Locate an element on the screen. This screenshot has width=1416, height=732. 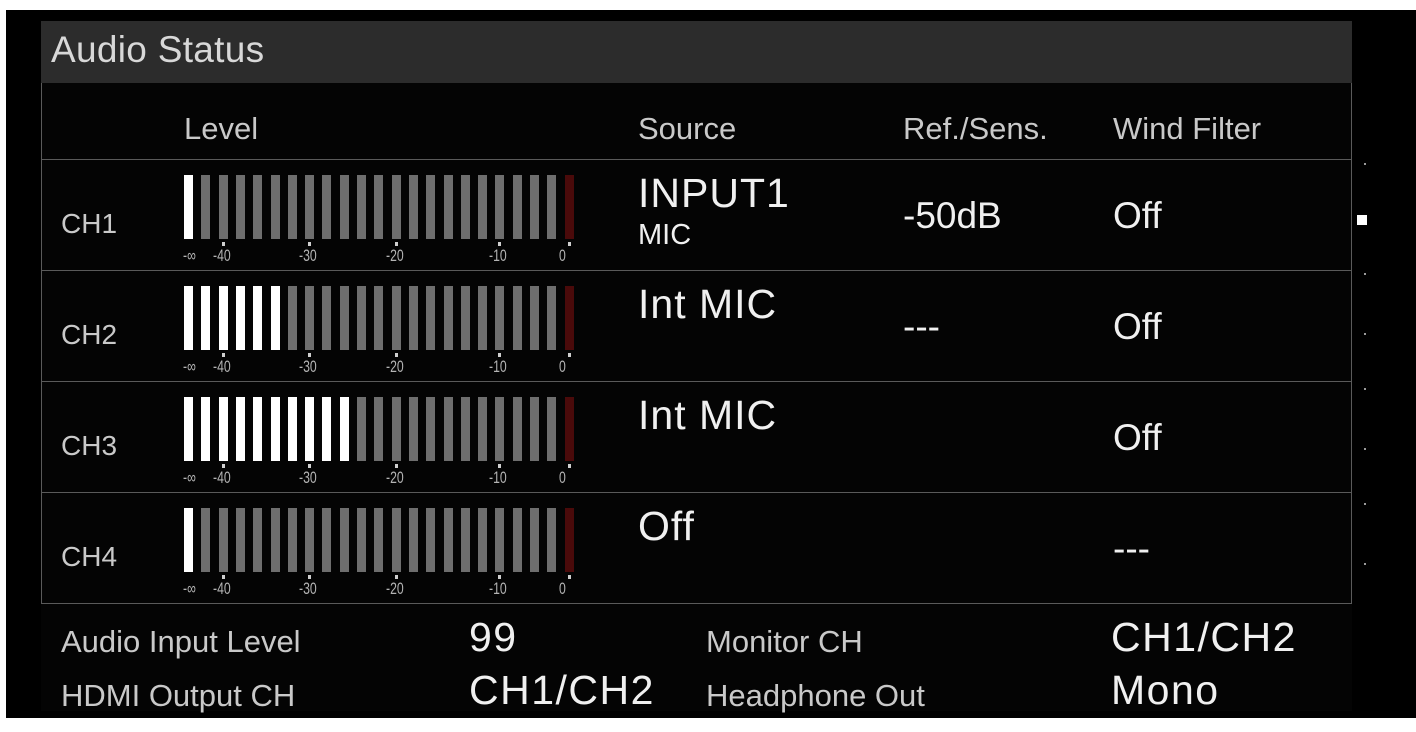
scroll-thumb is located at coordinates (1362, 220).